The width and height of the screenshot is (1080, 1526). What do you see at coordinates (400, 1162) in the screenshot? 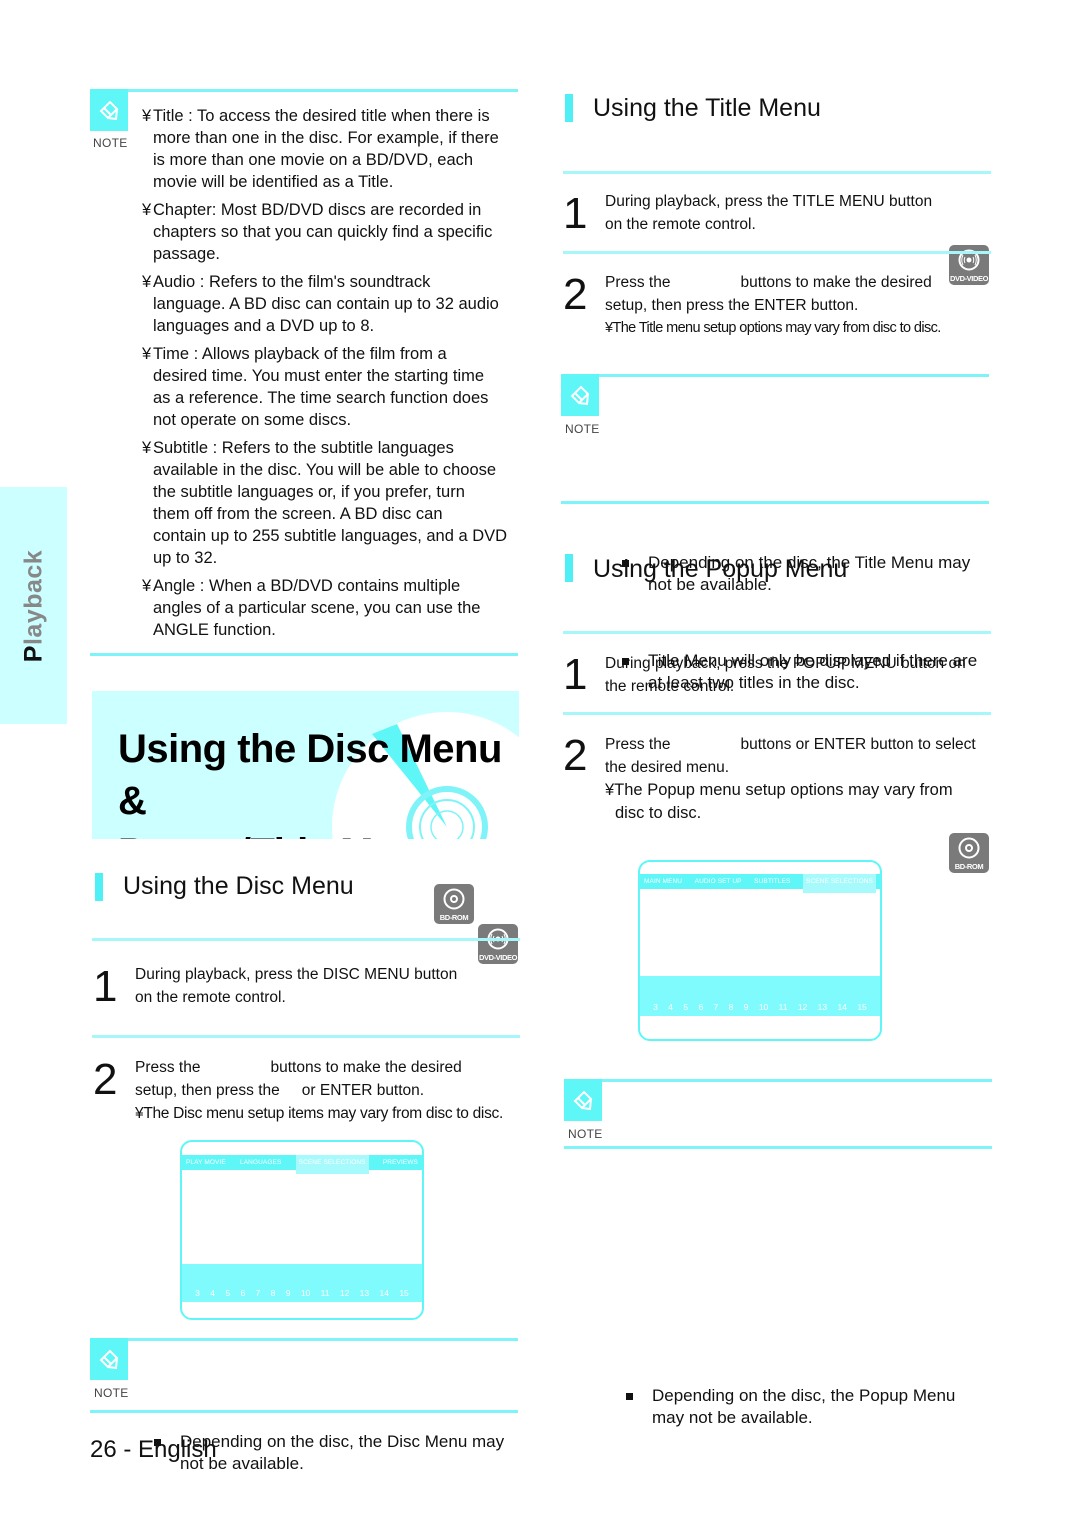
I see `screen-menu-item: PREVIEWS` at bounding box center [400, 1162].